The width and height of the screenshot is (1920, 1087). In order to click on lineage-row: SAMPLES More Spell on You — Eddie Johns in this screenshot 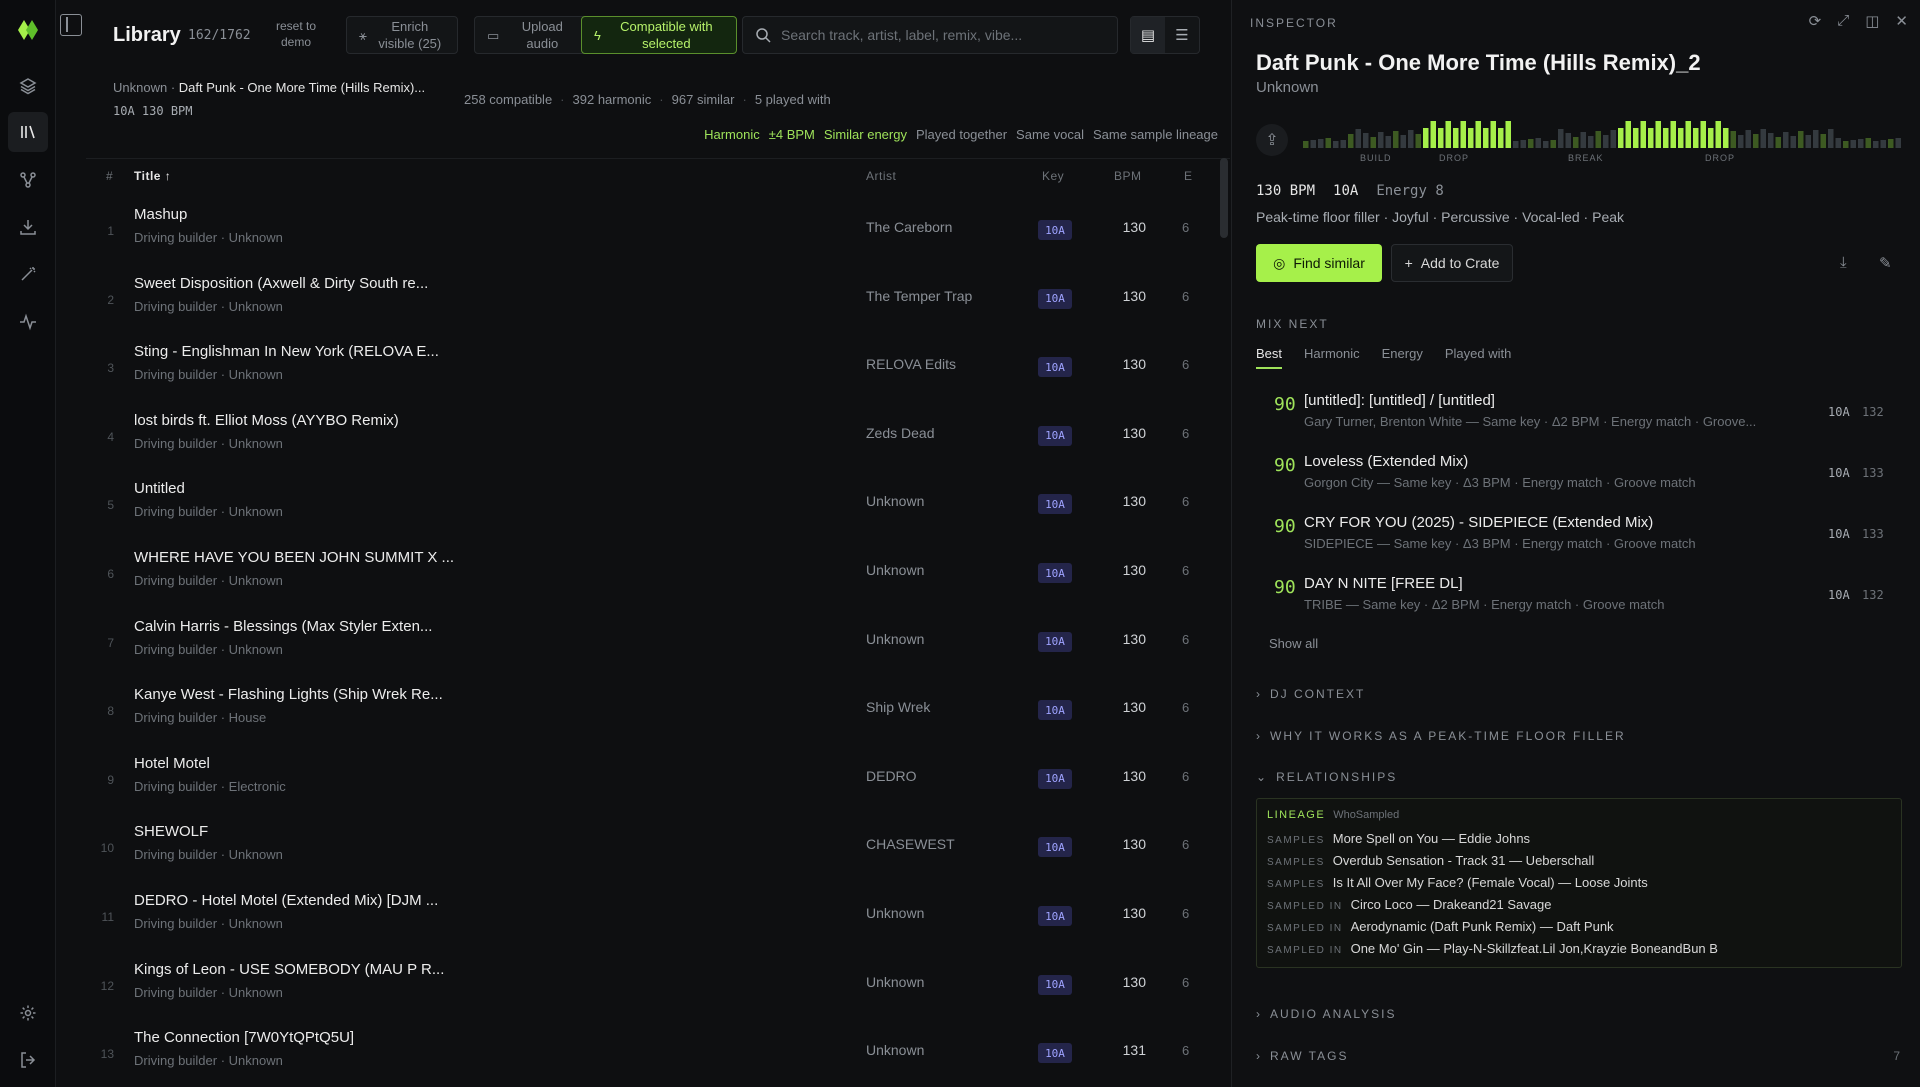, I will do `click(1398, 838)`.